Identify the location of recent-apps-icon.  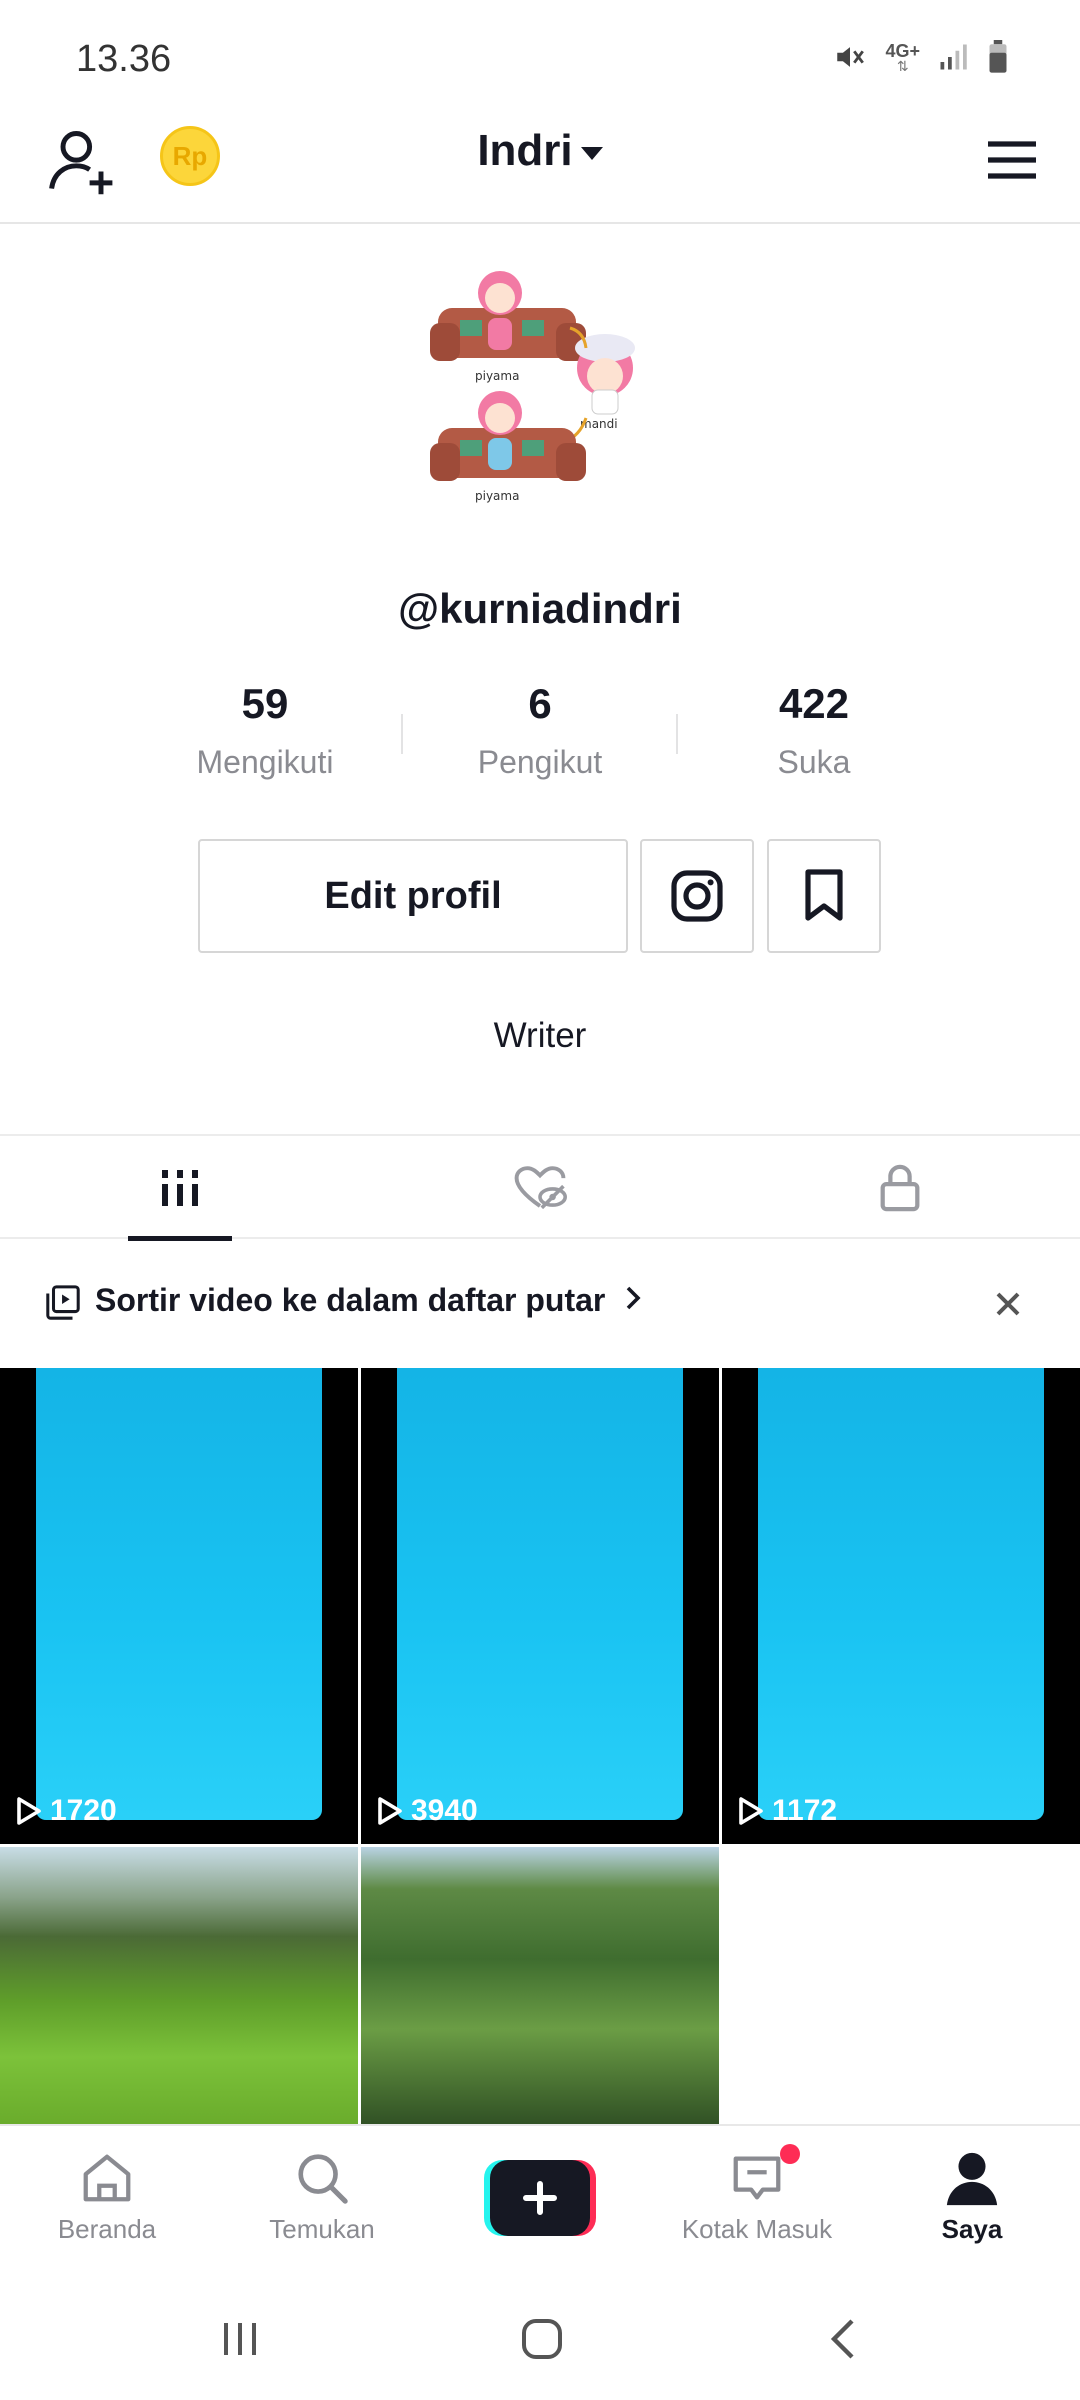
(240, 2339).